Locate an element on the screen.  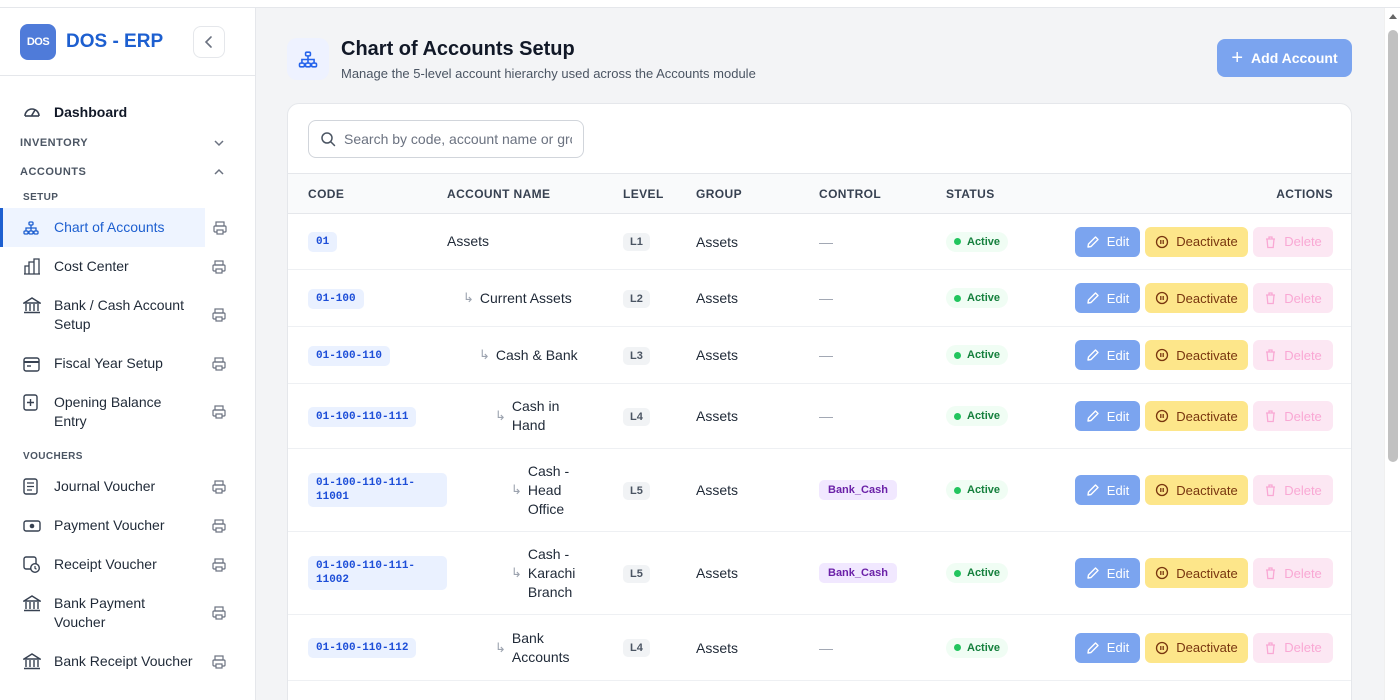
brand-name: DOS - ERP is located at coordinates (114, 42).